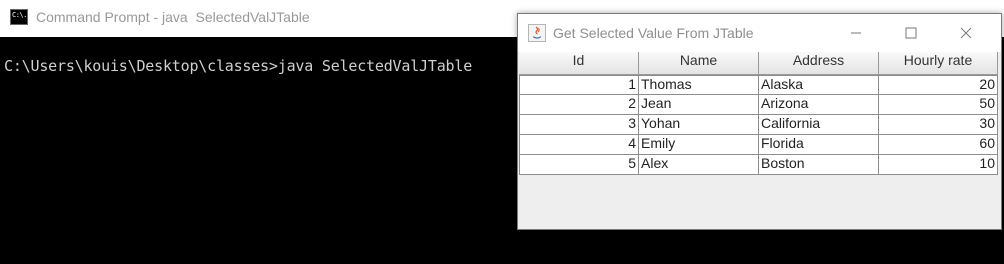 This screenshot has height=264, width=1004. I want to click on jframe-title: Get Selected Value From JTable, so click(653, 33).